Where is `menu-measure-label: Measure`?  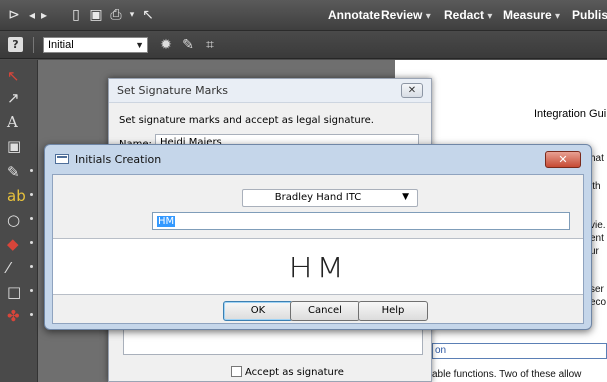
menu-measure-label: Measure is located at coordinates (527, 15).